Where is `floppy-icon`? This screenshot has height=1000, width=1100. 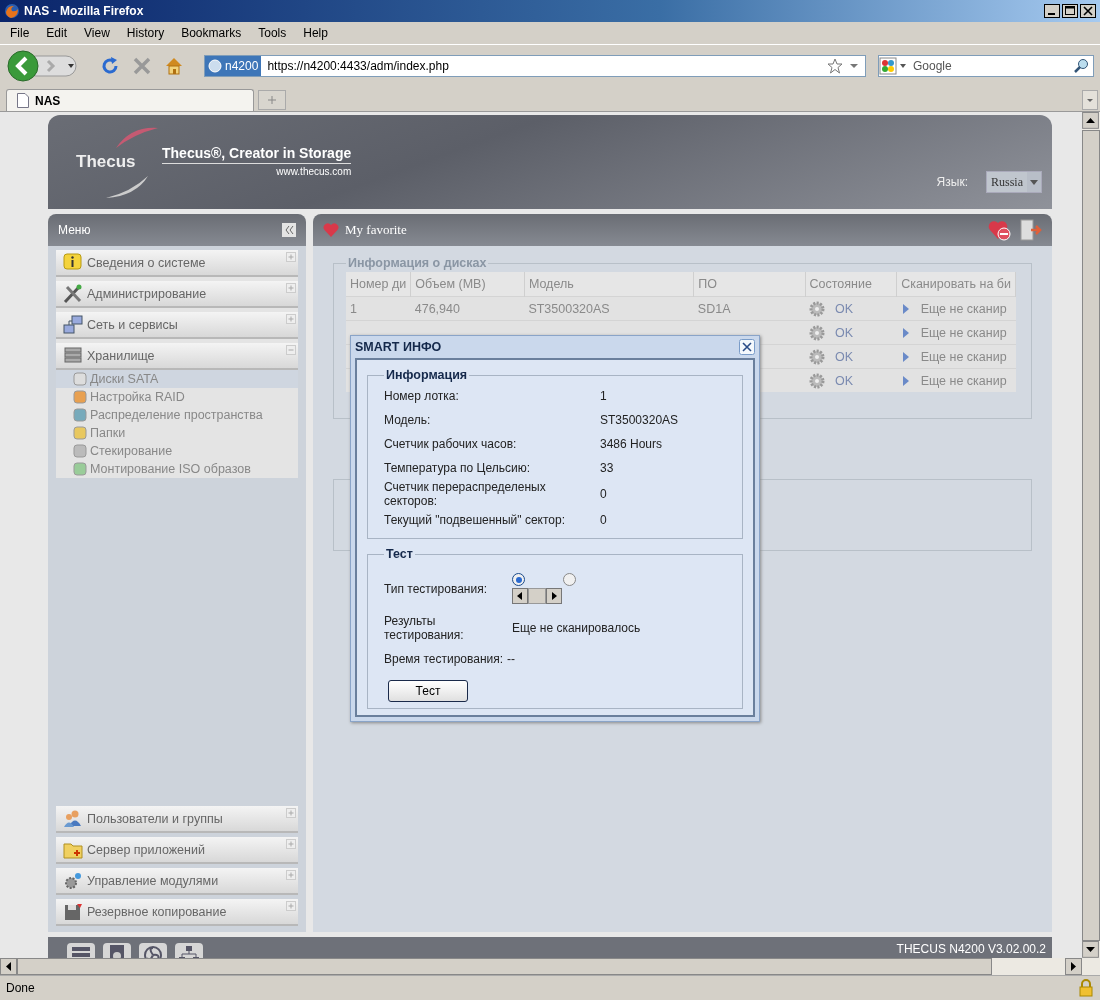 floppy-icon is located at coordinates (73, 911).